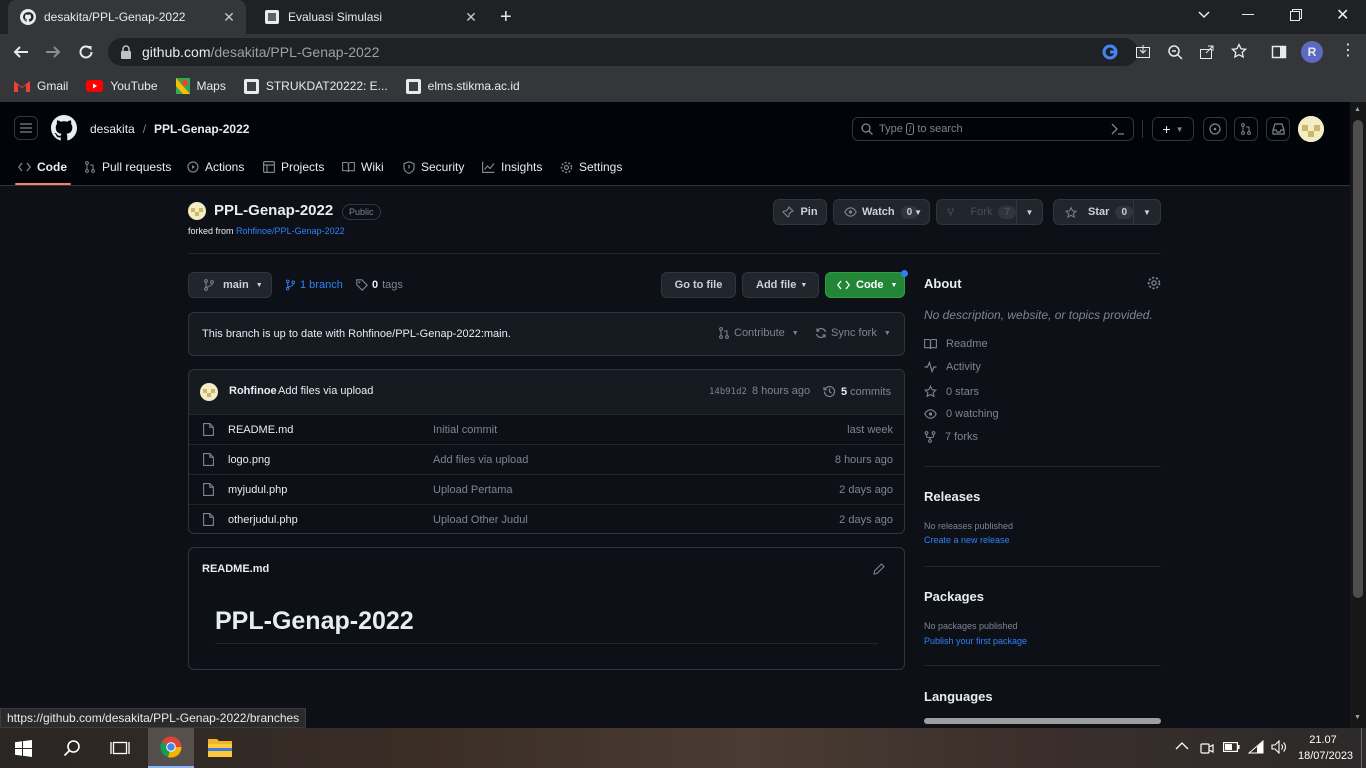  I want to click on tab-security: Security, so click(433, 167).